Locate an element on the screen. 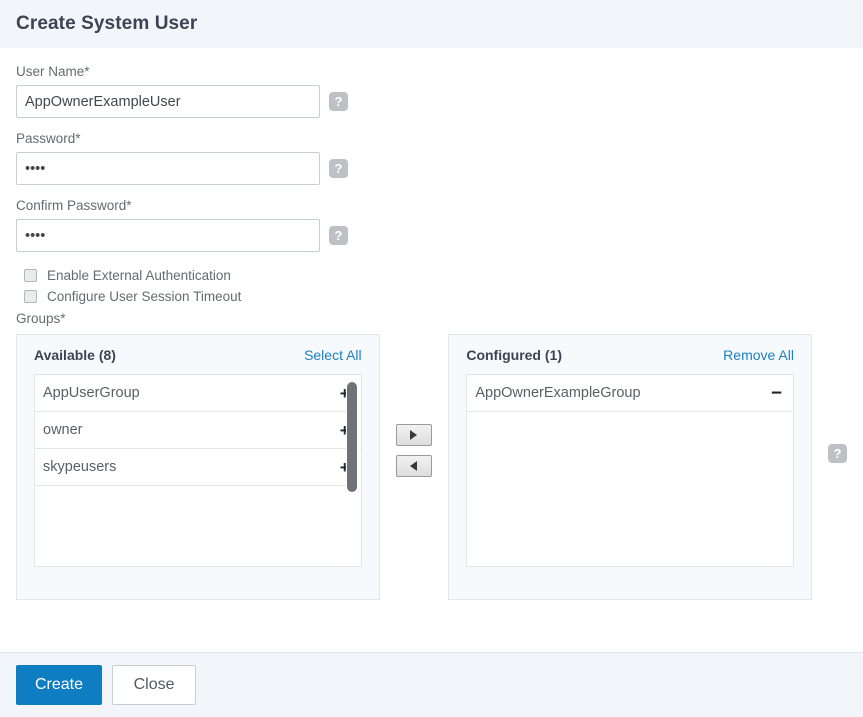 Image resolution: width=863 pixels, height=717 pixels. configured-panel-title: Configured (1) is located at coordinates (514, 355).